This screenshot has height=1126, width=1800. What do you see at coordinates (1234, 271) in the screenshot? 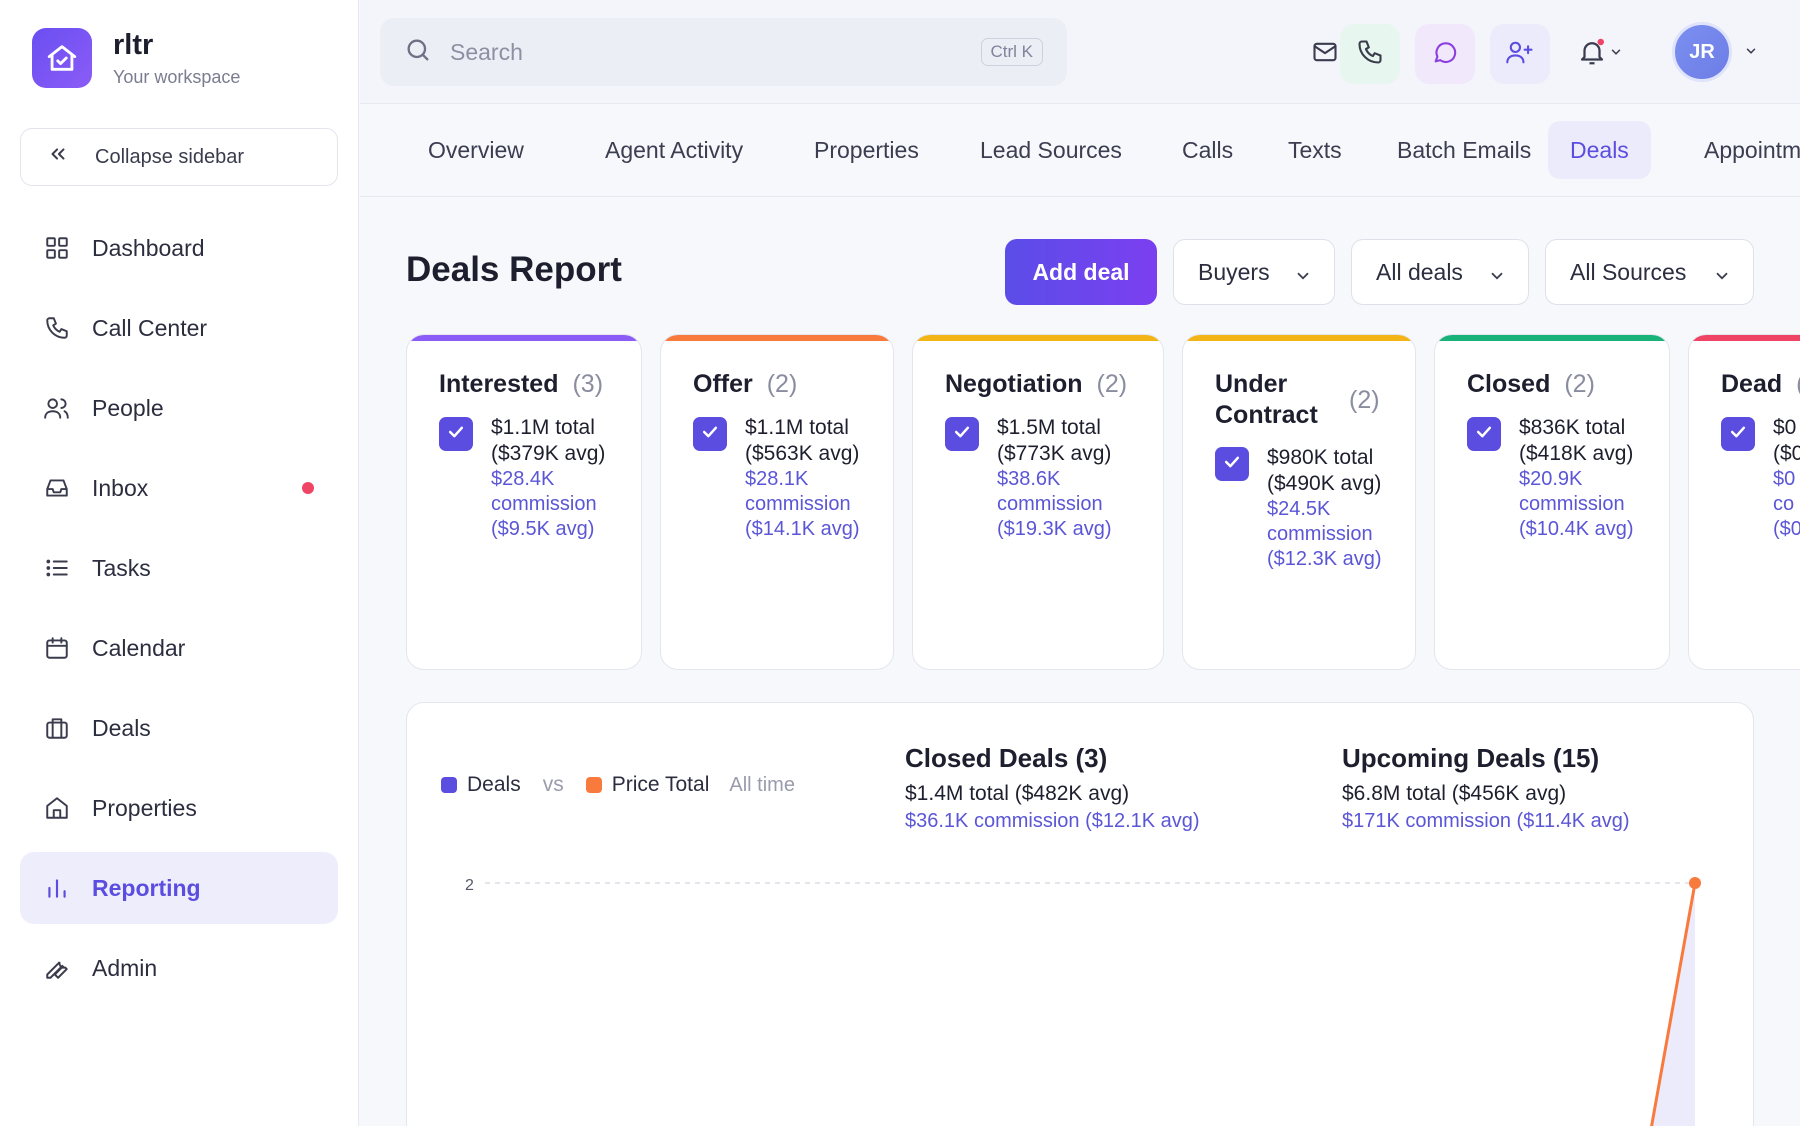
I see `filter-label: Buyers` at bounding box center [1234, 271].